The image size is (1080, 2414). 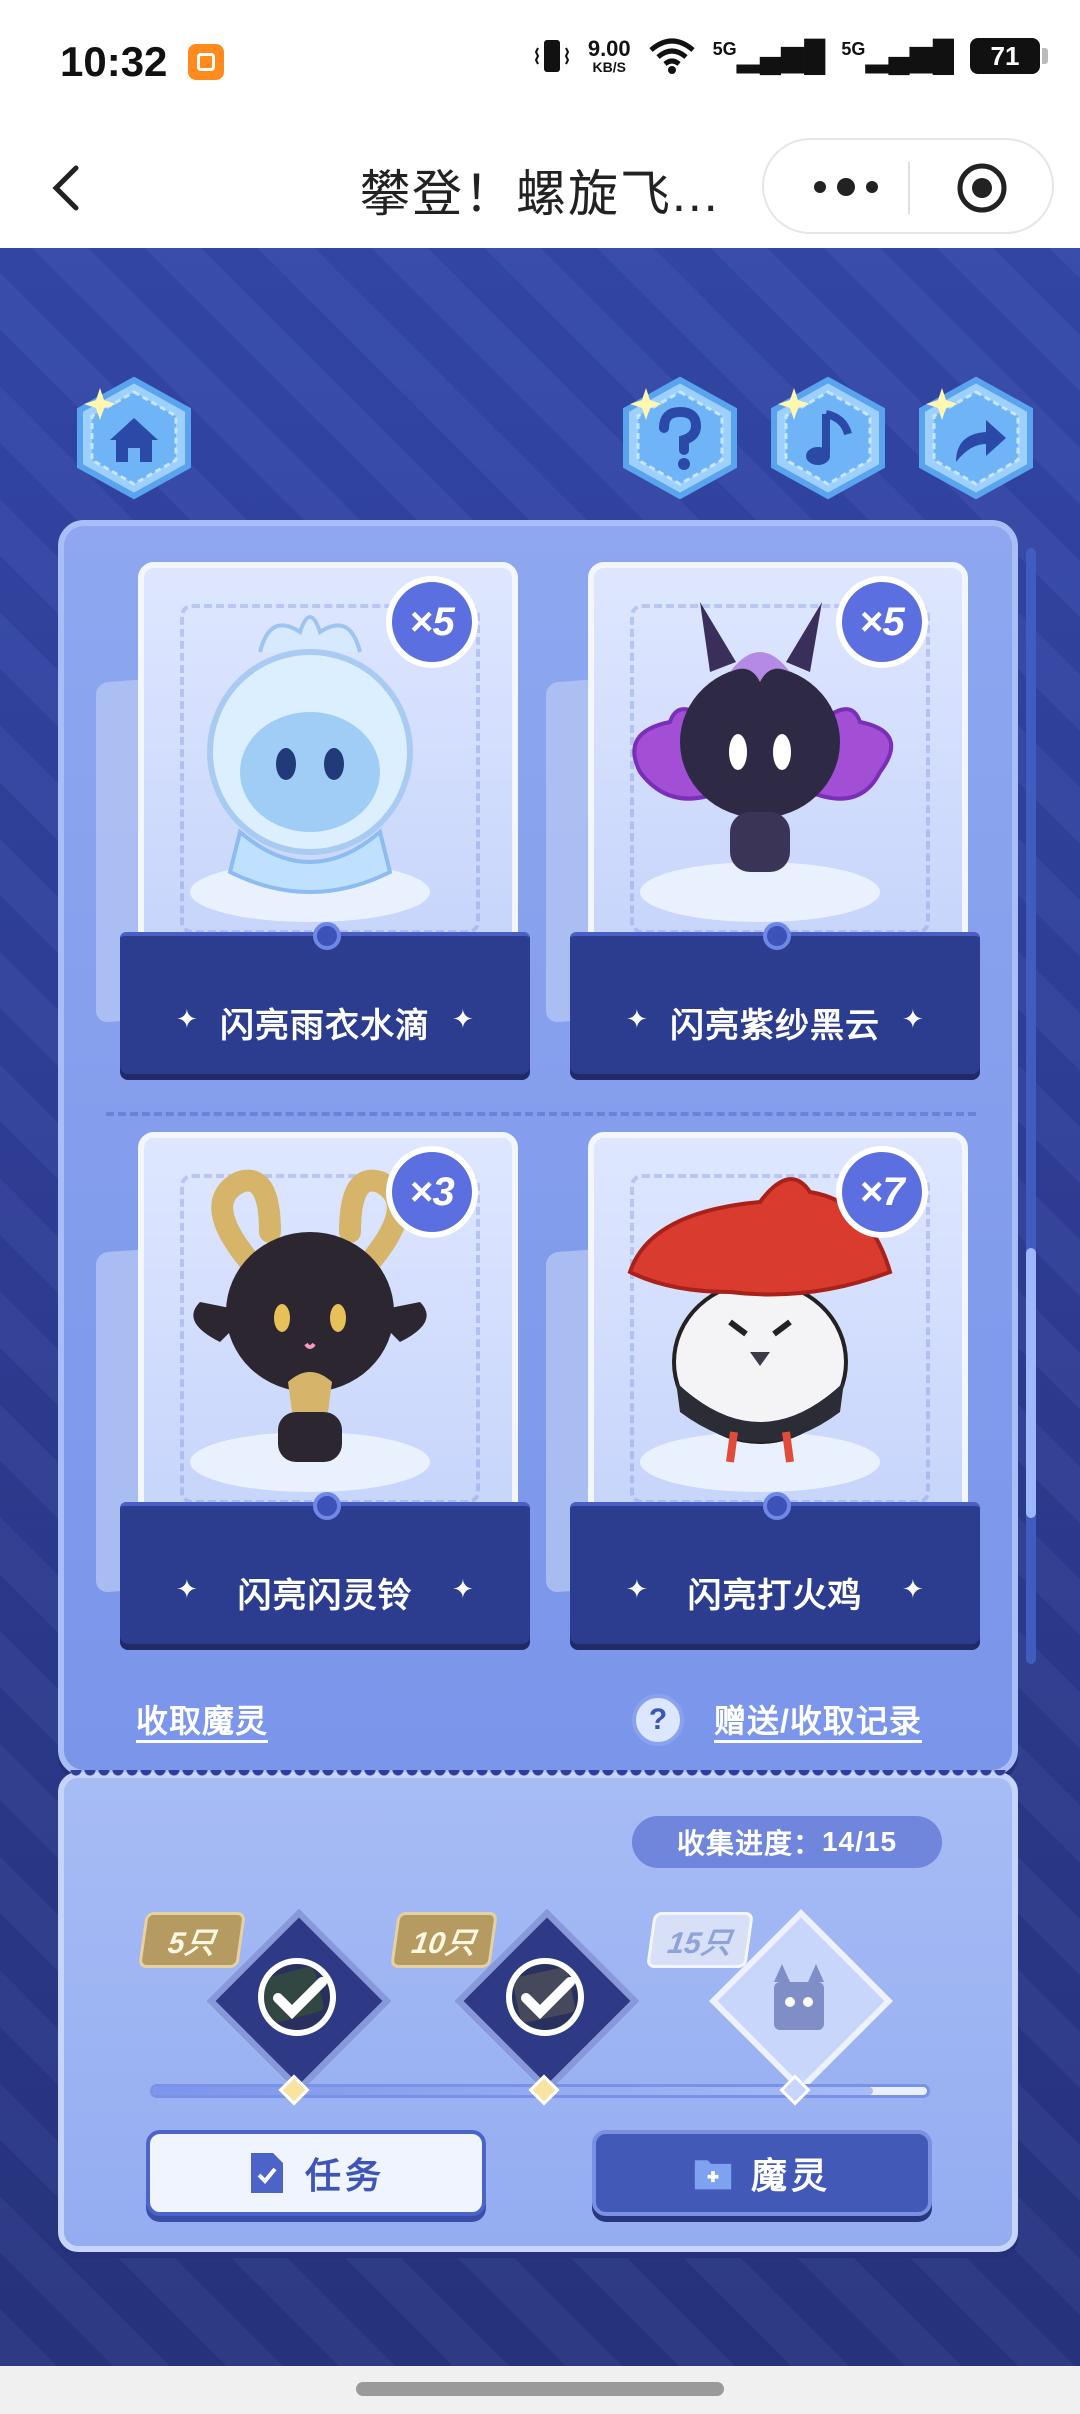 What do you see at coordinates (134, 438) in the screenshot?
I see `home-icon` at bounding box center [134, 438].